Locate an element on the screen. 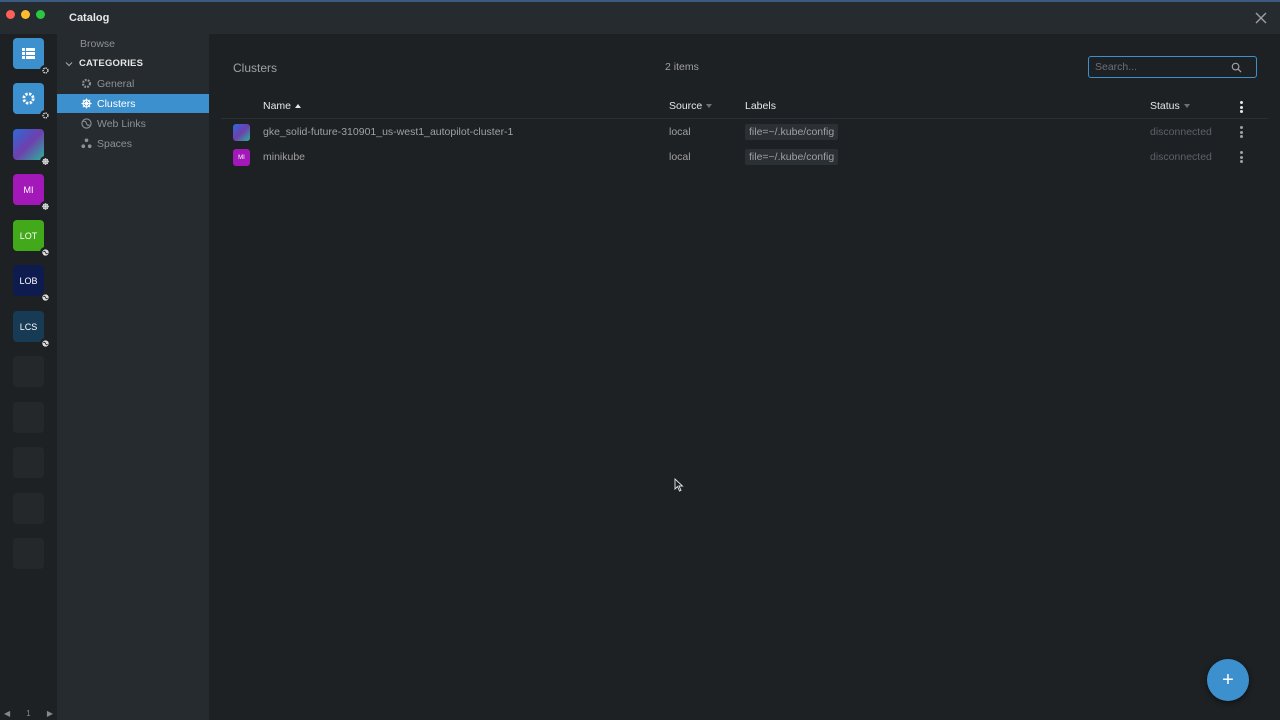 Image resolution: width=1280 pixels, height=720 pixels. sidebar-categories-toggle: CATEGORIES is located at coordinates (104, 63).